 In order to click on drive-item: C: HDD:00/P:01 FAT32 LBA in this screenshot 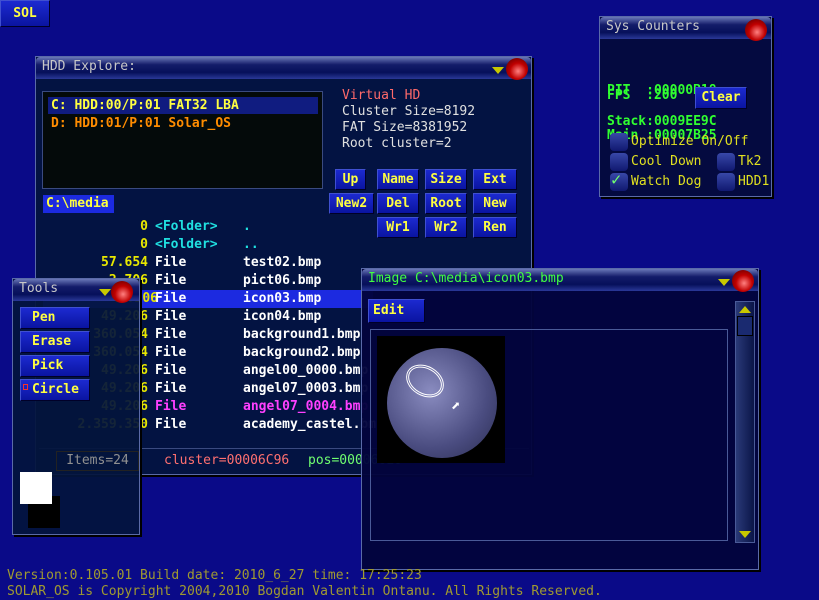, I will do `click(183, 105)`.